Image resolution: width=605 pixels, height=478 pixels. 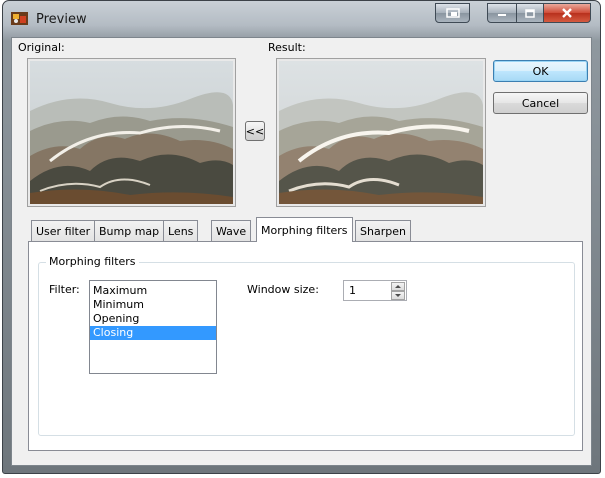 I want to click on arrow-up-icon, so click(x=398, y=286).